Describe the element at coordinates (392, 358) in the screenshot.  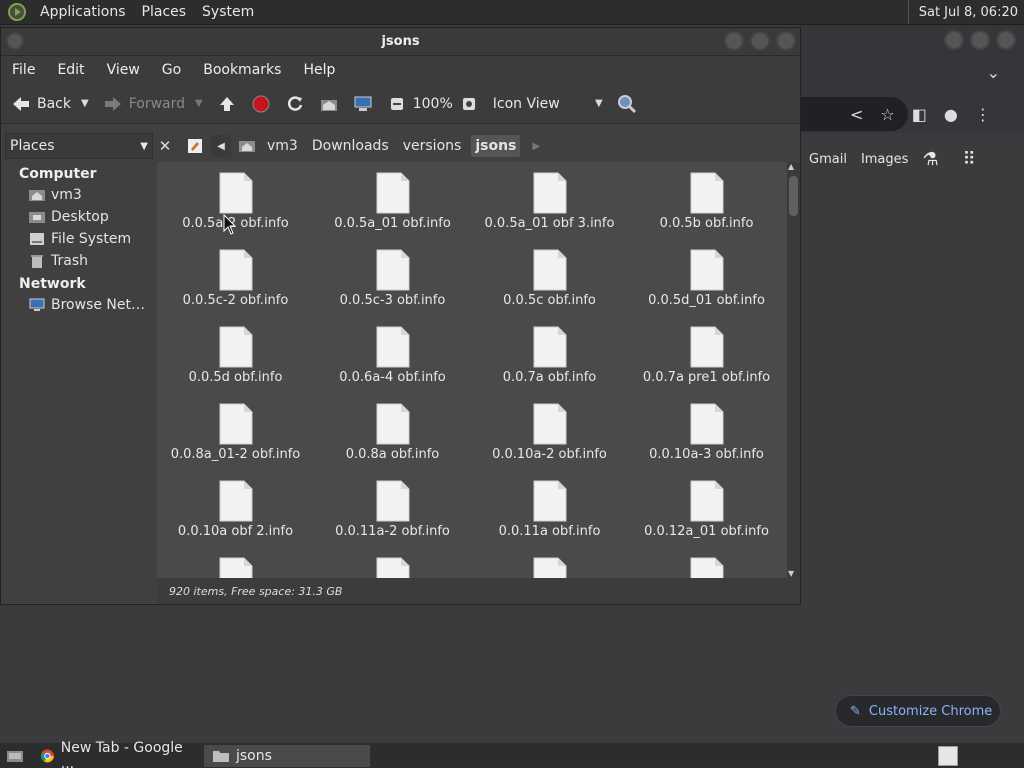
I see `file-item: 0.0.6a-4 obf.info` at that location.